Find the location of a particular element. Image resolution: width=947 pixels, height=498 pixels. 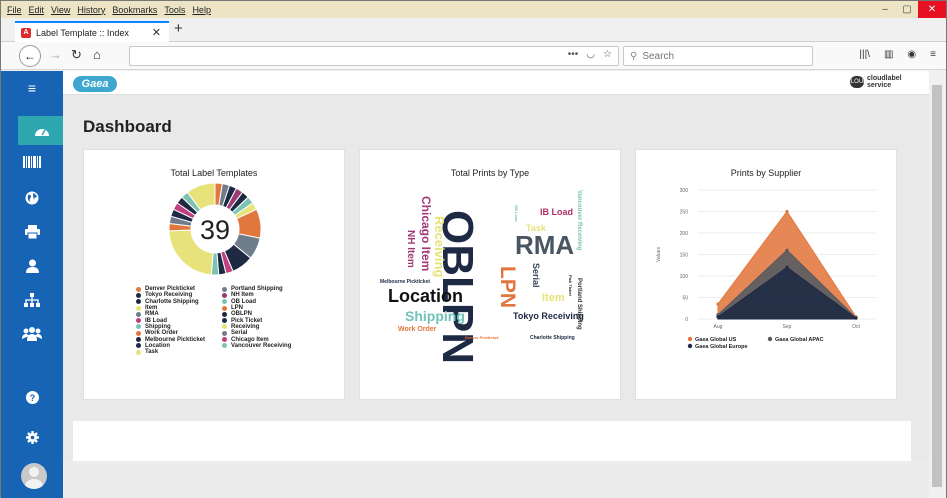

legend-label: Item is located at coordinates (151, 308).